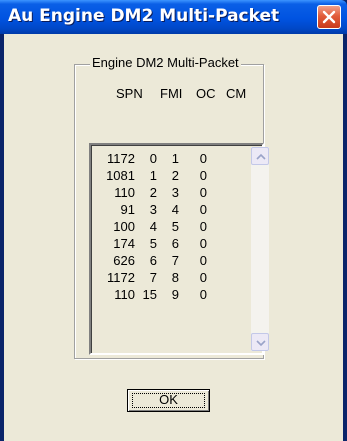  I want to click on window-title: Au Engine DM2 Multi-Packet, so click(144, 16).